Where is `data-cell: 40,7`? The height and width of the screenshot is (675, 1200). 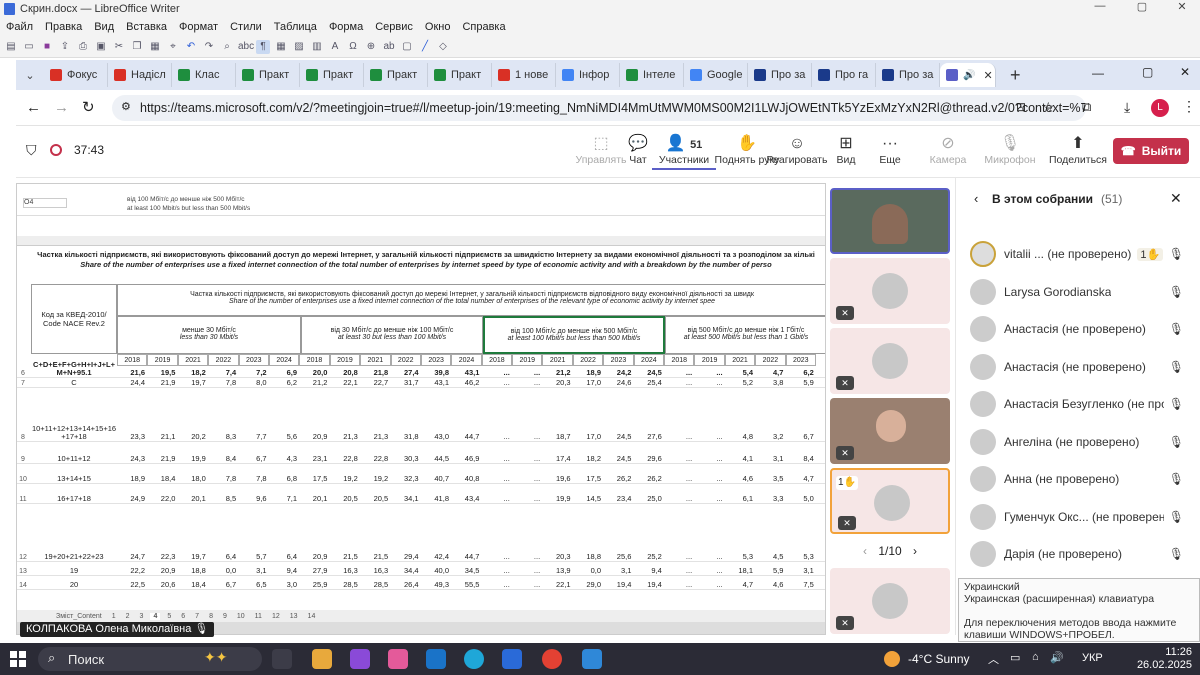 data-cell: 40,7 is located at coordinates (435, 478).